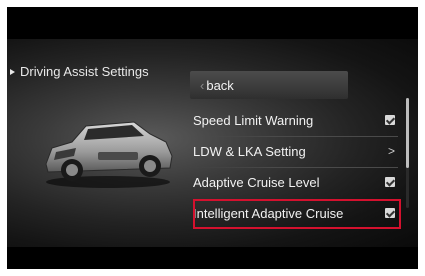  Describe the element at coordinates (253, 120) in the screenshot. I see `menu-item-label: Speed Limit Warning` at that location.